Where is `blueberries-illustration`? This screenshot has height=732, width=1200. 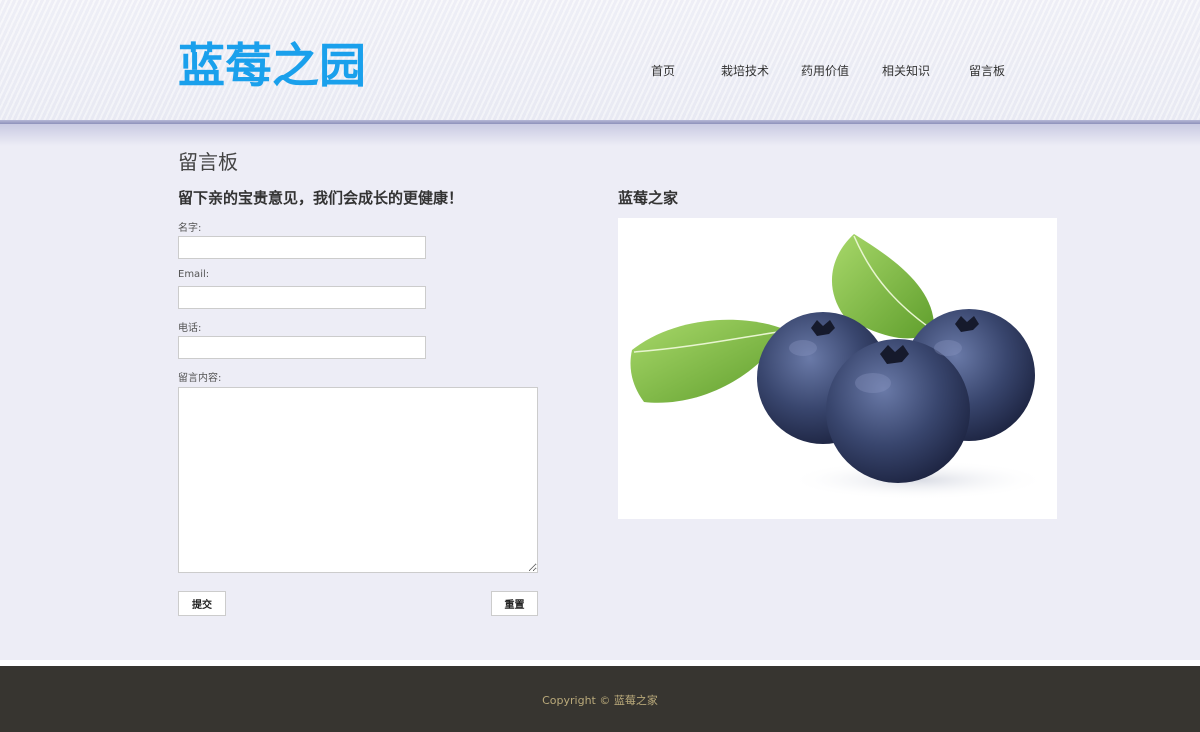 blueberries-illustration is located at coordinates (839, 367).